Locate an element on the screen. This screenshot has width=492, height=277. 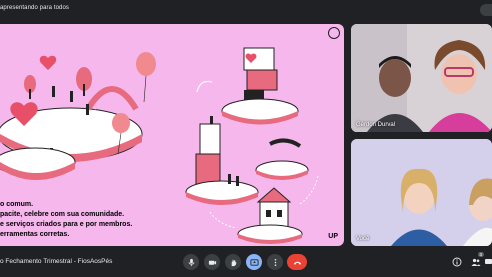
people-icon is located at coordinates (476, 262).